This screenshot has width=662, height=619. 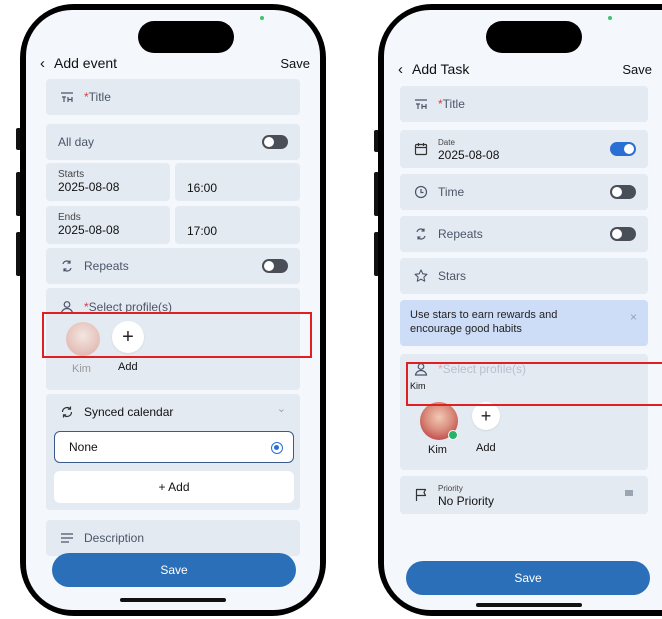 What do you see at coordinates (129, 412) in the screenshot?
I see `synced-calendar-label: Synced calendar` at bounding box center [129, 412].